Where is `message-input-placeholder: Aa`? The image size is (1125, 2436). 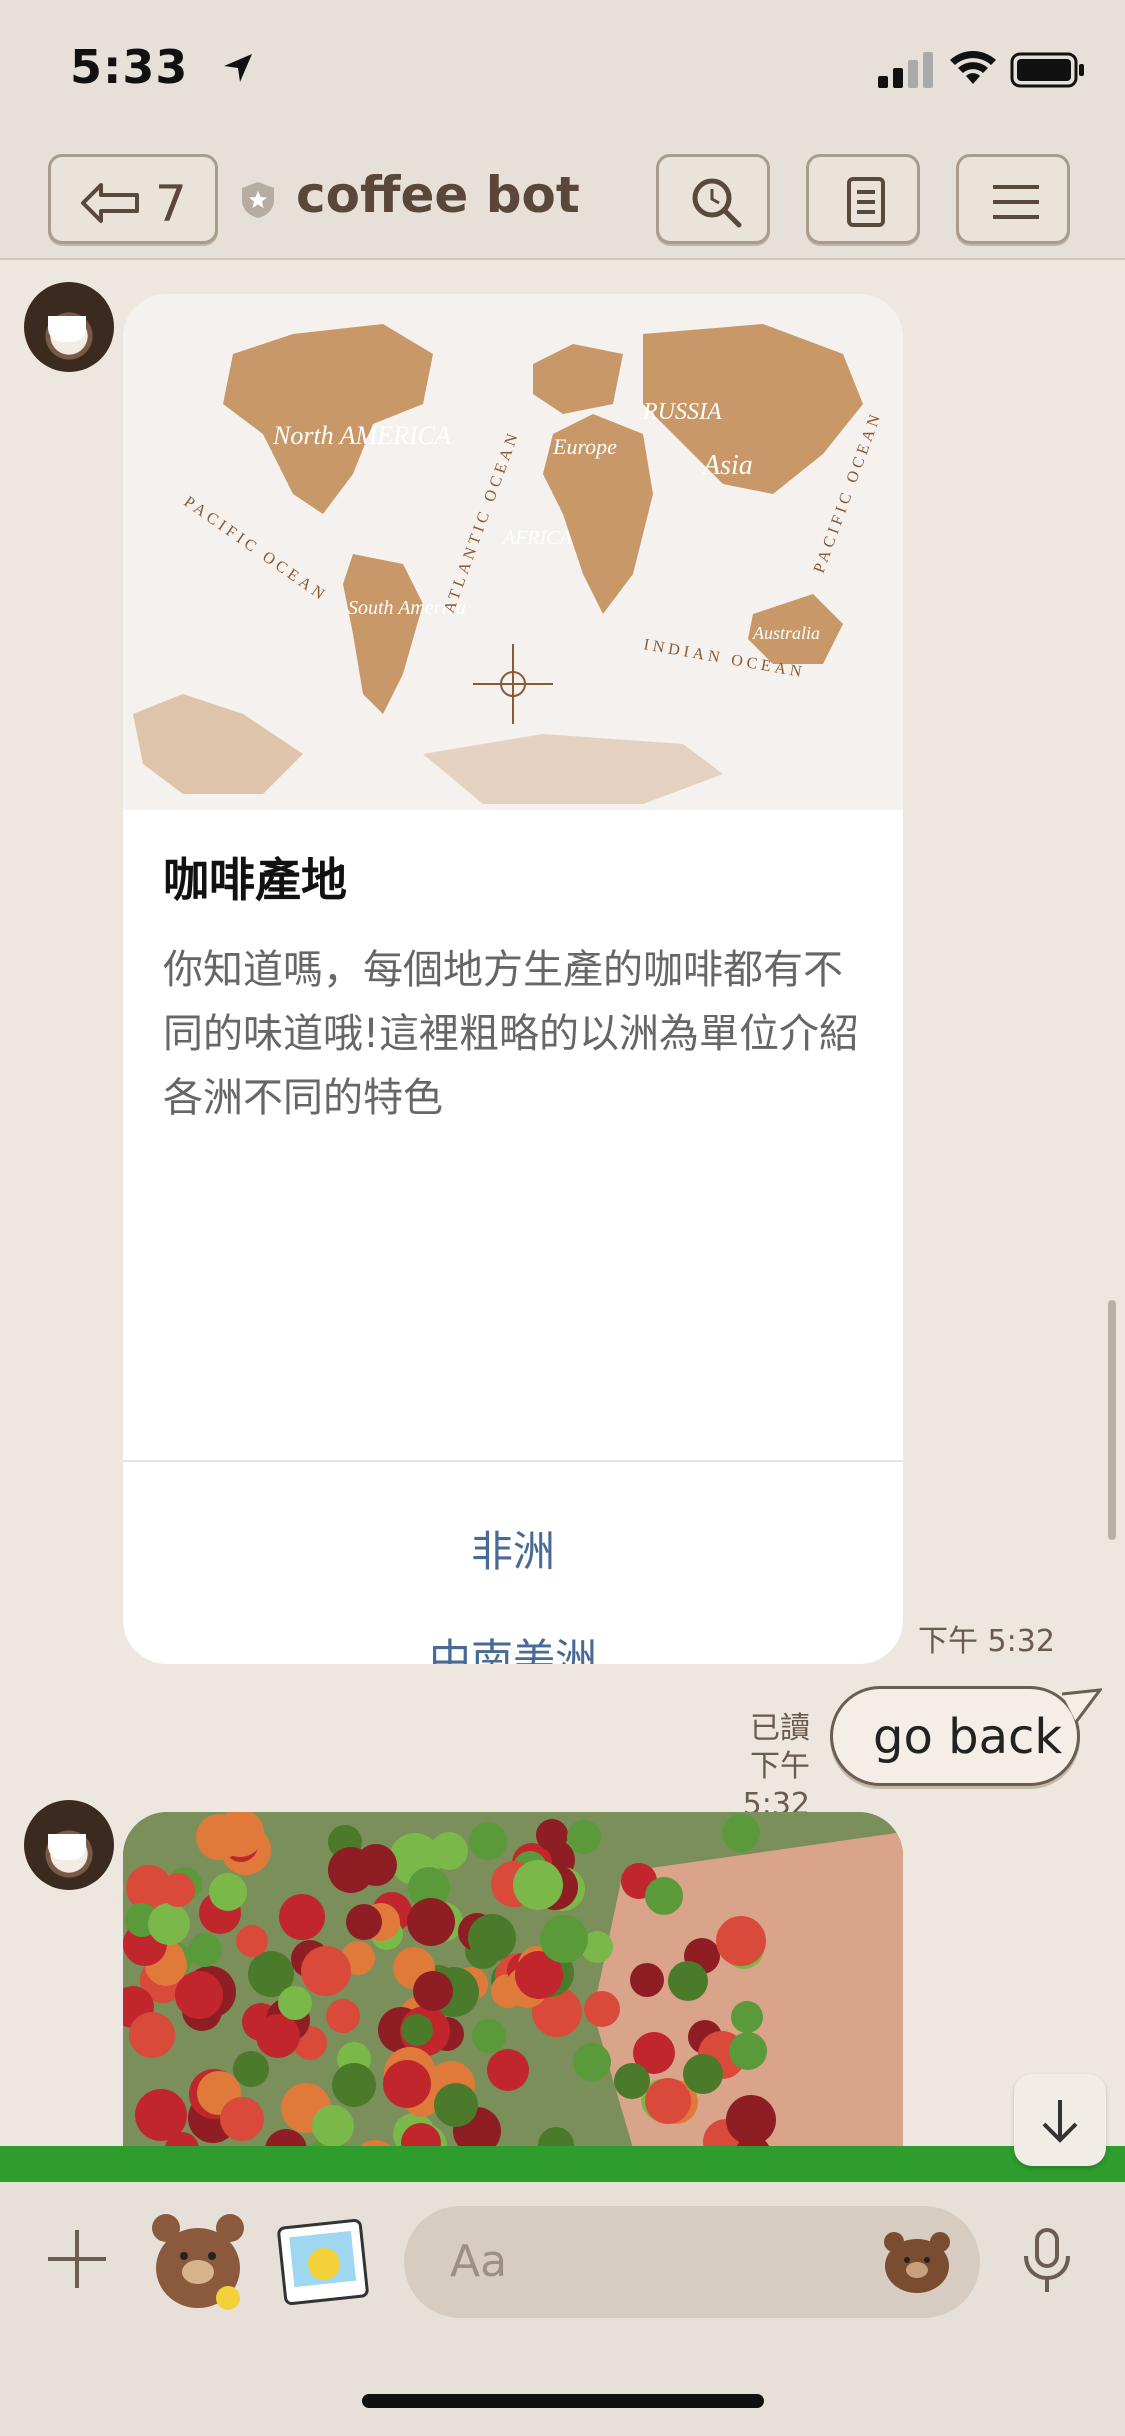
message-input-placeholder: Aa is located at coordinates (479, 2261).